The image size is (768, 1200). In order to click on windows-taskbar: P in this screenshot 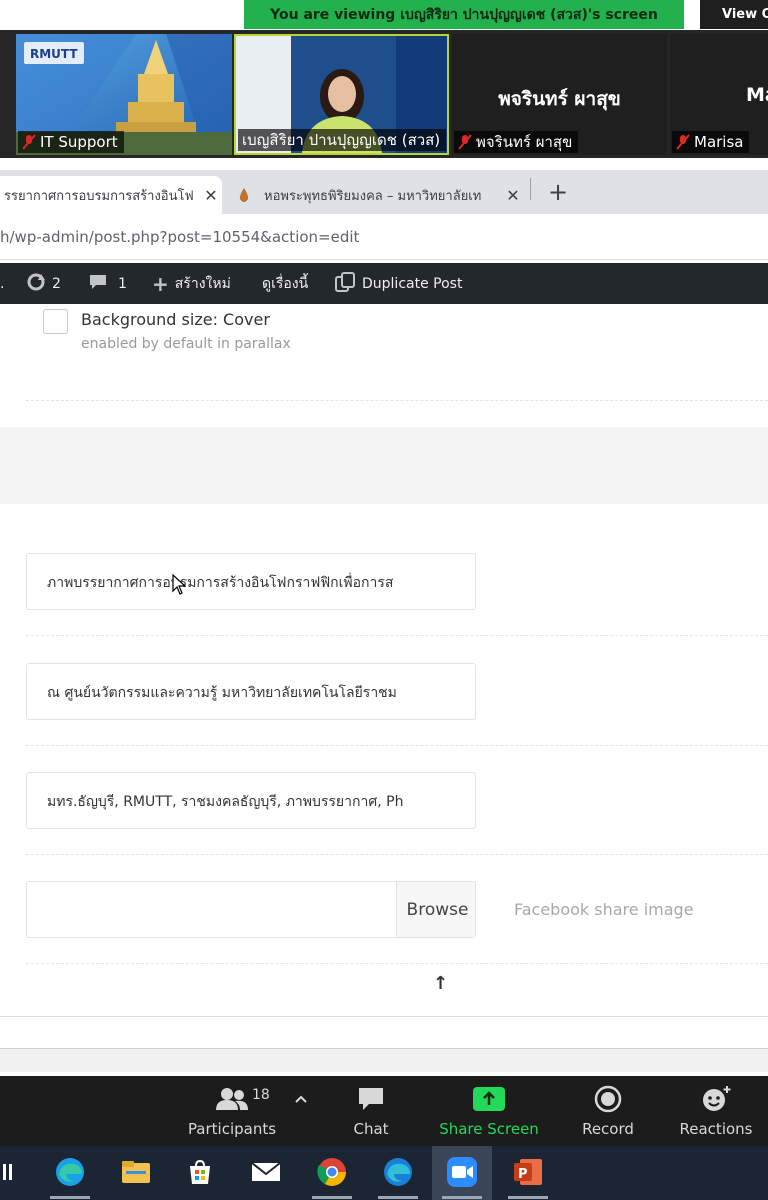, I will do `click(384, 1173)`.